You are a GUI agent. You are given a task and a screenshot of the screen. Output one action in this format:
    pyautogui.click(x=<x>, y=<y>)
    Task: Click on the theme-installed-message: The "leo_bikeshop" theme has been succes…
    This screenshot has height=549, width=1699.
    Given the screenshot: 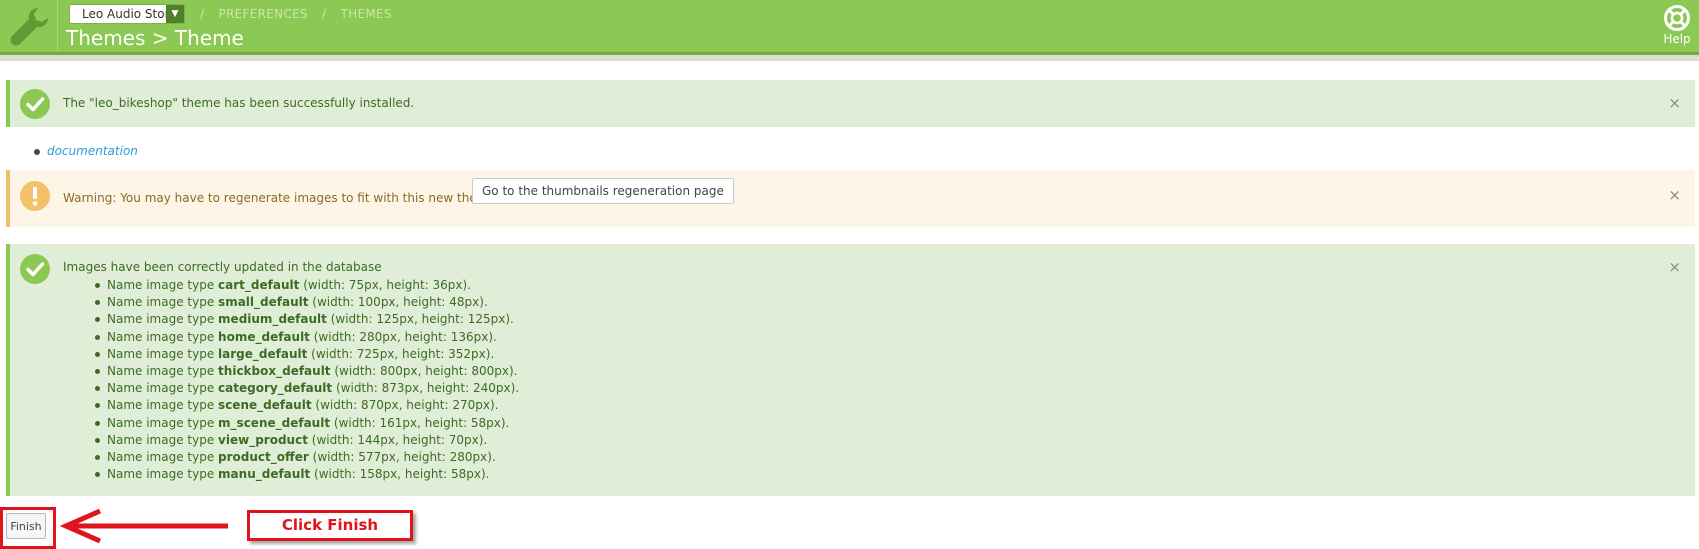 What is the action you would take?
    pyautogui.click(x=239, y=103)
    